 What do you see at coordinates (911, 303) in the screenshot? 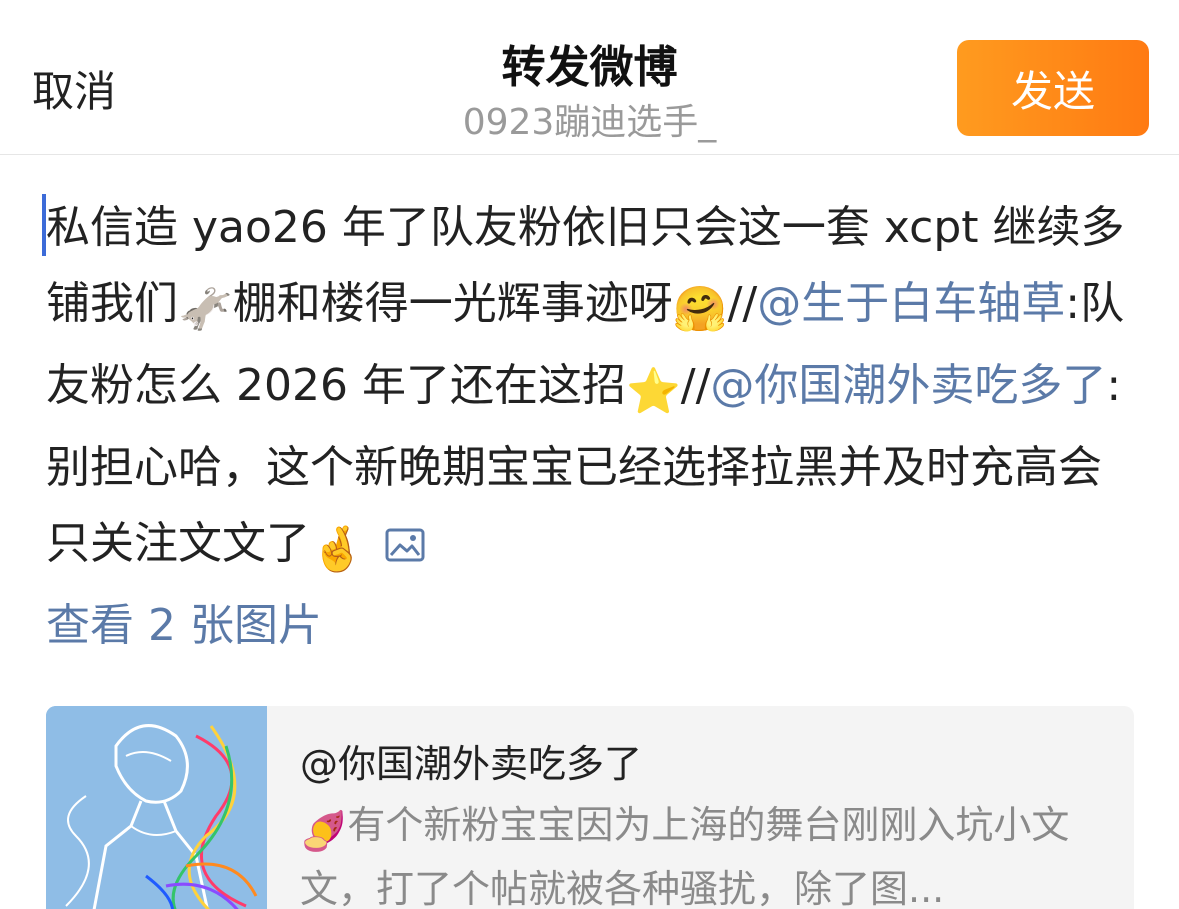
I see `mention-link: @生于白车轴草` at bounding box center [911, 303].